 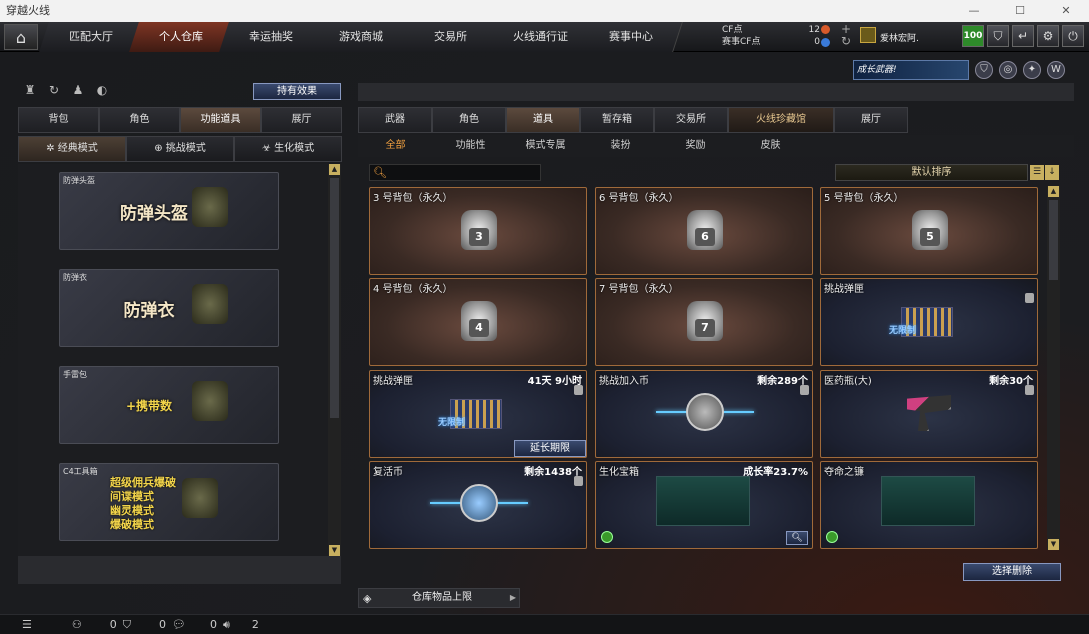 I want to click on tab-lucky-draw: 幸运抽奖, so click(x=271, y=37).